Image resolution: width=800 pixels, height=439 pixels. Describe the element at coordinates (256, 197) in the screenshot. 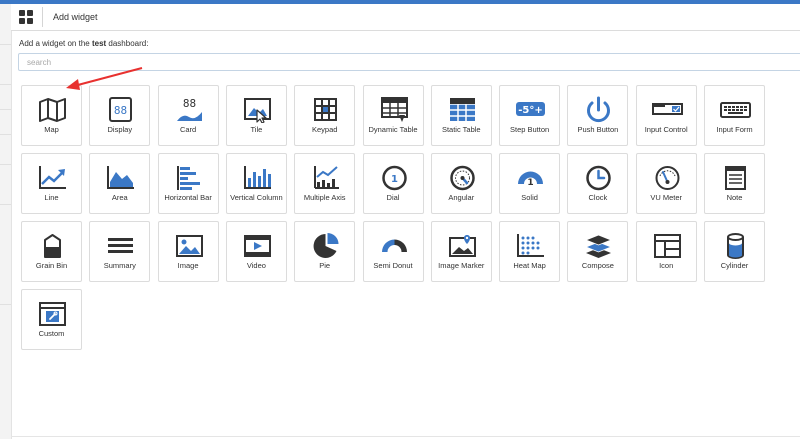

I see `widget-label: Vertical Column` at that location.